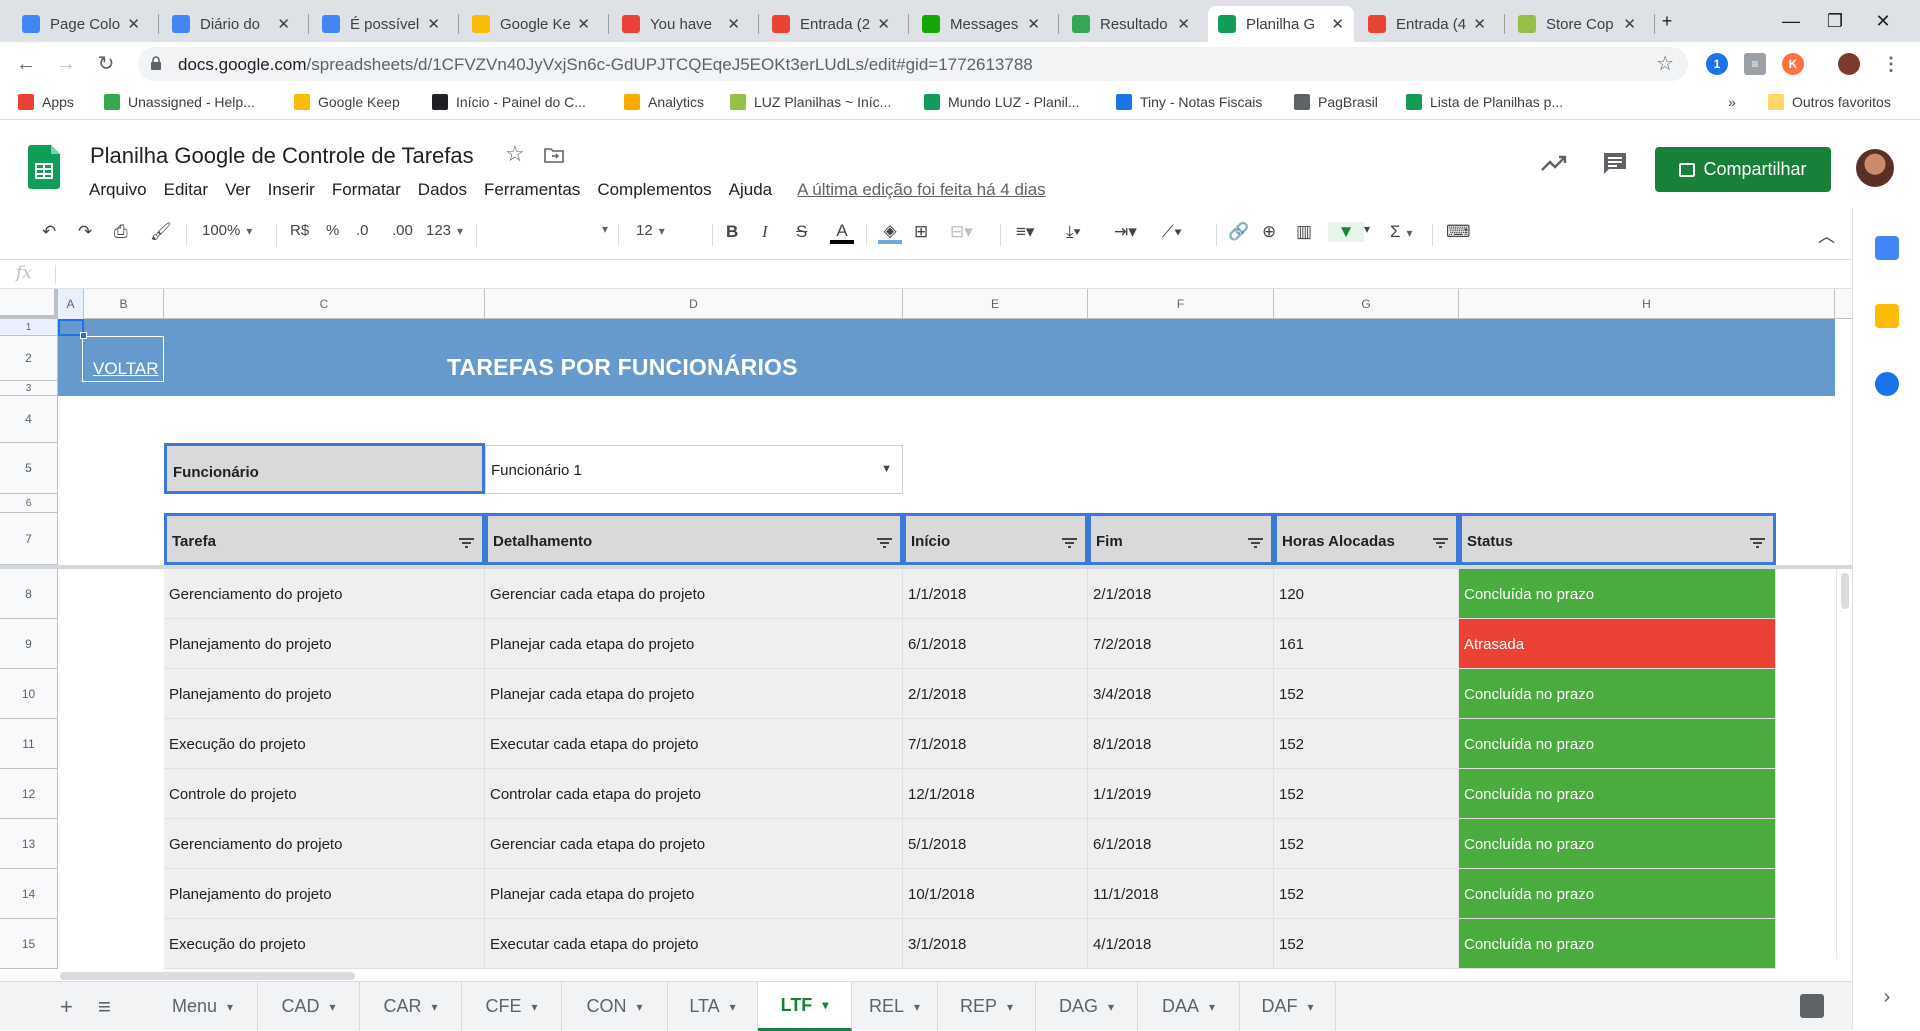  Describe the element at coordinates (1366, 304) in the screenshot. I see `column-header: G` at that location.